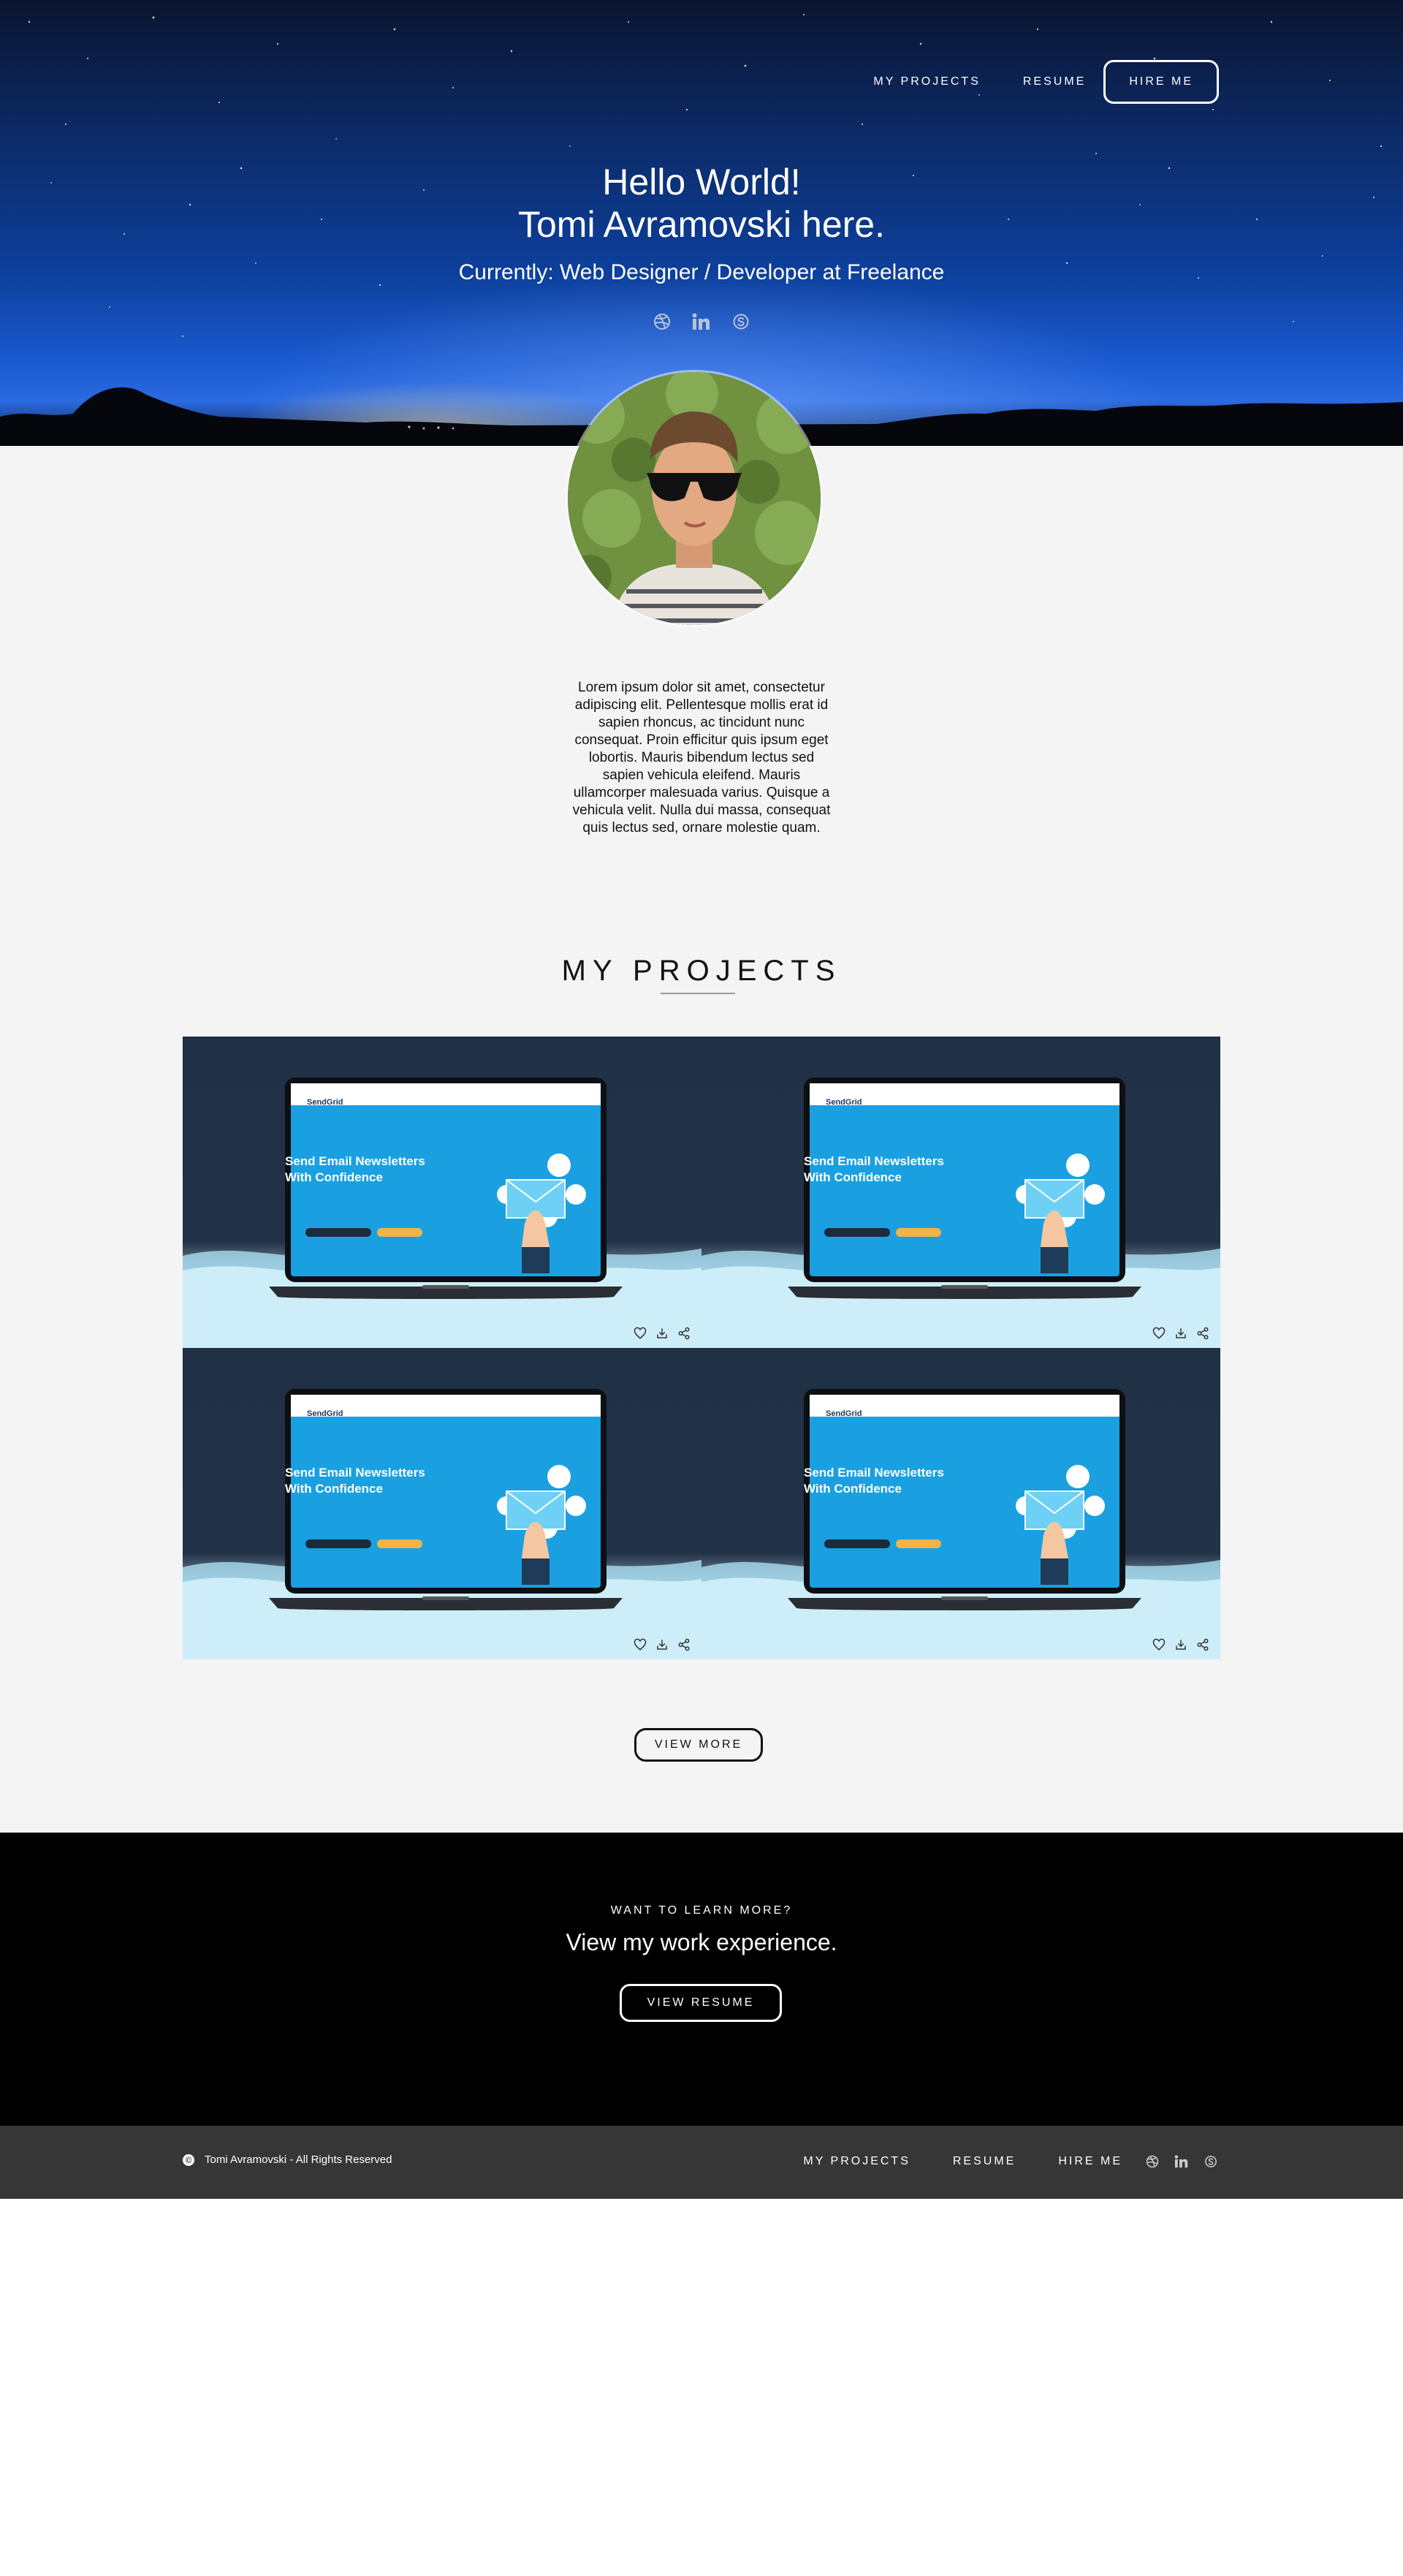 The image size is (1403, 2576). Describe the element at coordinates (1161, 82) in the screenshot. I see `nav-hire-me-button: HIRE ME` at that location.